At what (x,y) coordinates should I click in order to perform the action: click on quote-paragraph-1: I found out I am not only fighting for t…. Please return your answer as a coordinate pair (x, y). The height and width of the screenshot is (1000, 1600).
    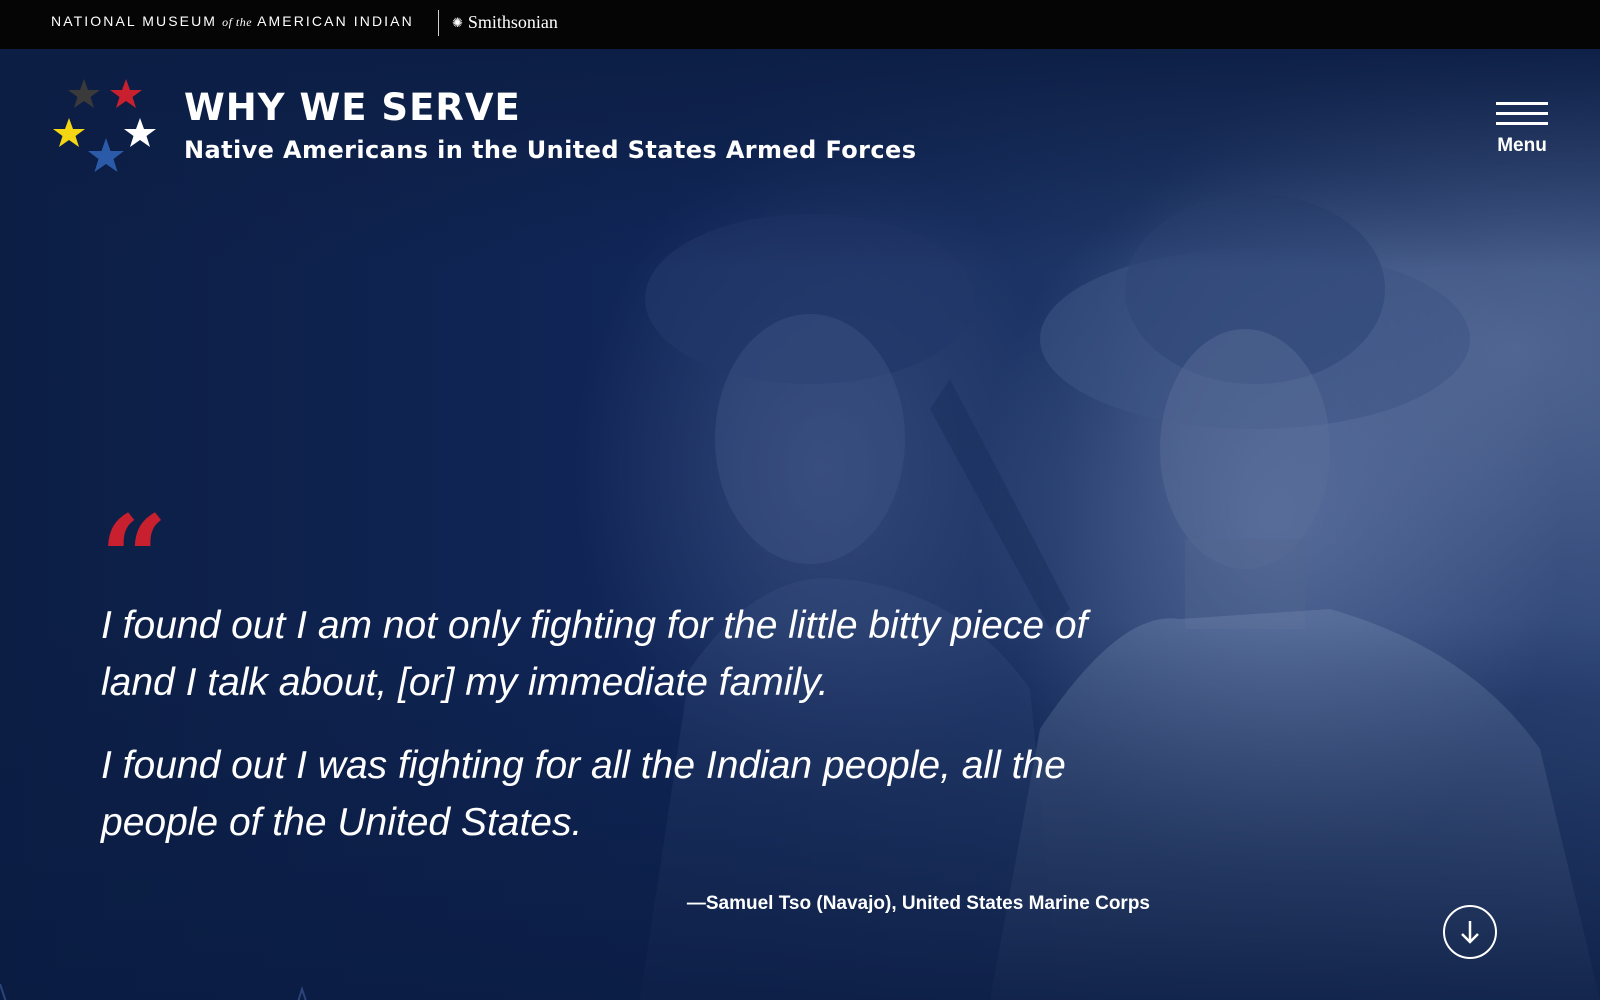
    Looking at the image, I should click on (594, 654).